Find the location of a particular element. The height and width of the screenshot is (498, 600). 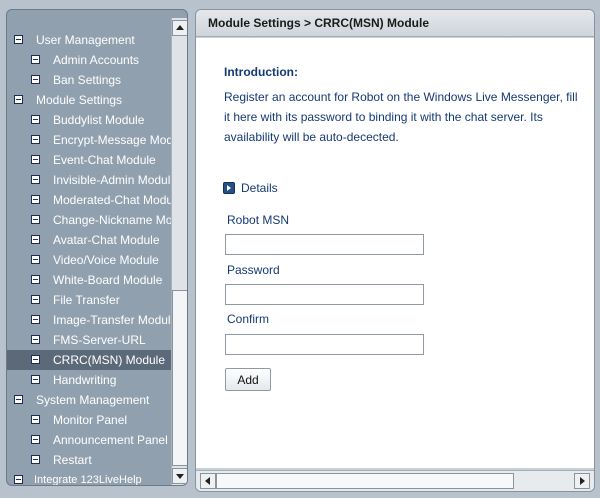

sidebar-item-image-transfer-module: Image-Transfer Module is located at coordinates (89, 320).